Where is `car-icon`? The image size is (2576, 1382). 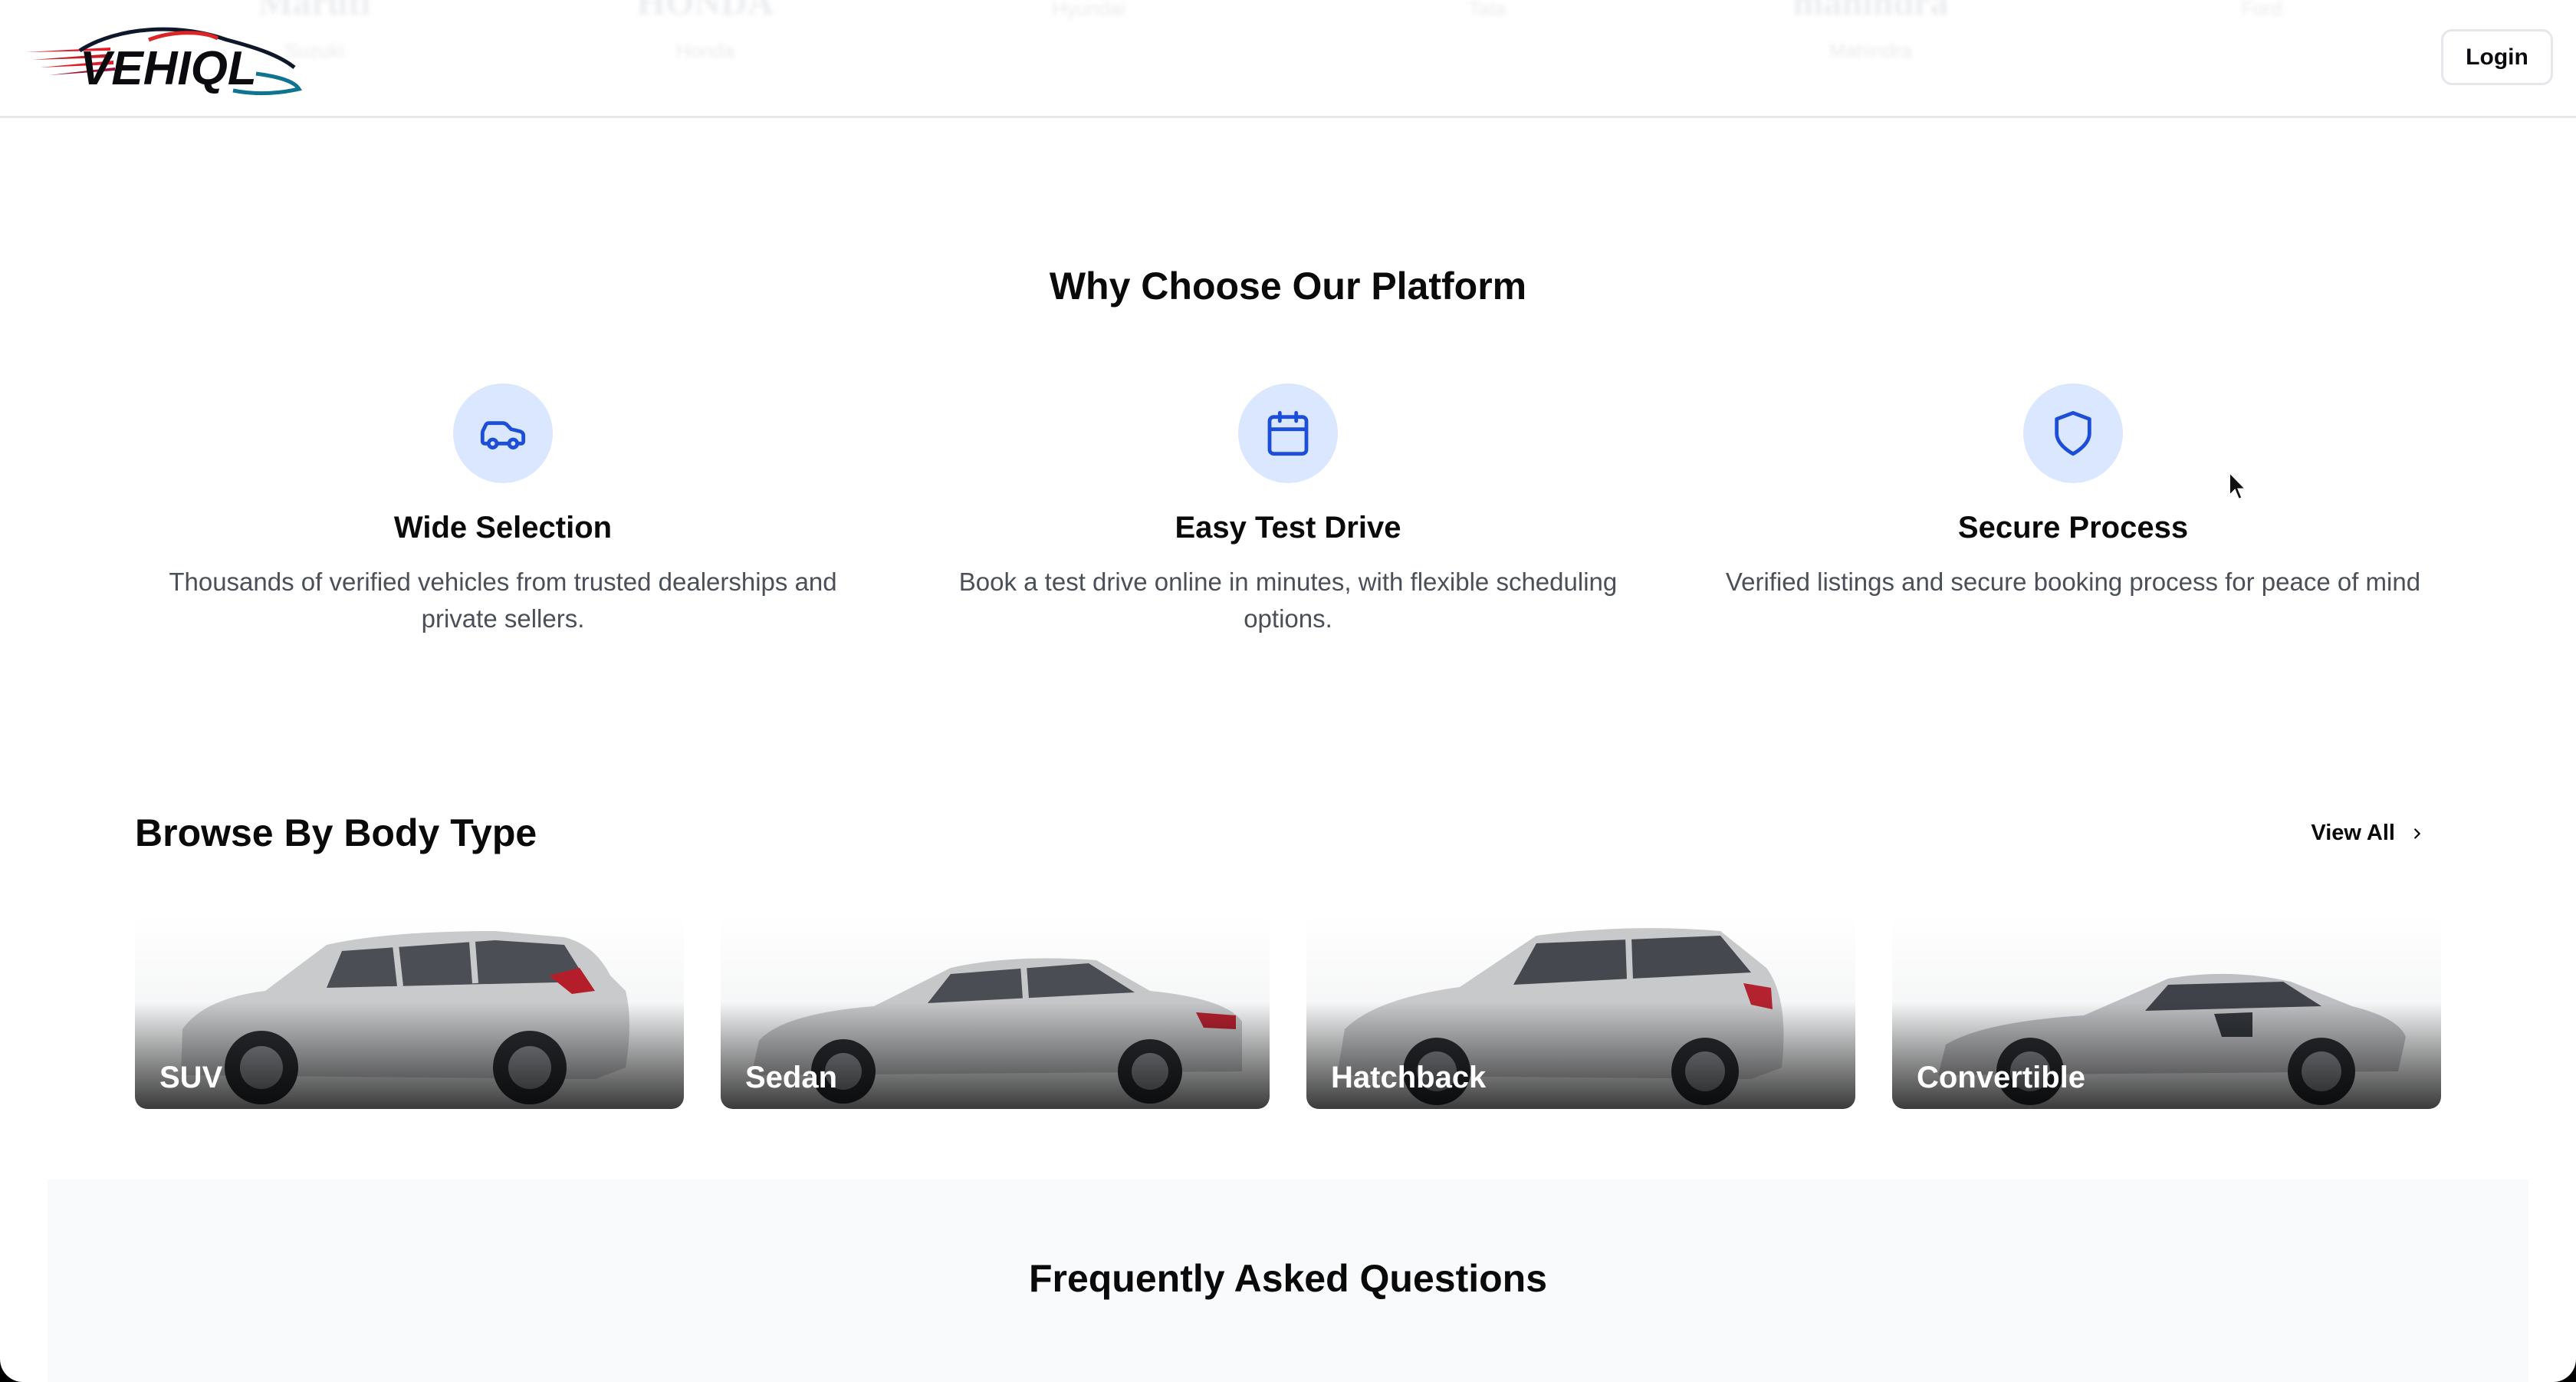 car-icon is located at coordinates (503, 435).